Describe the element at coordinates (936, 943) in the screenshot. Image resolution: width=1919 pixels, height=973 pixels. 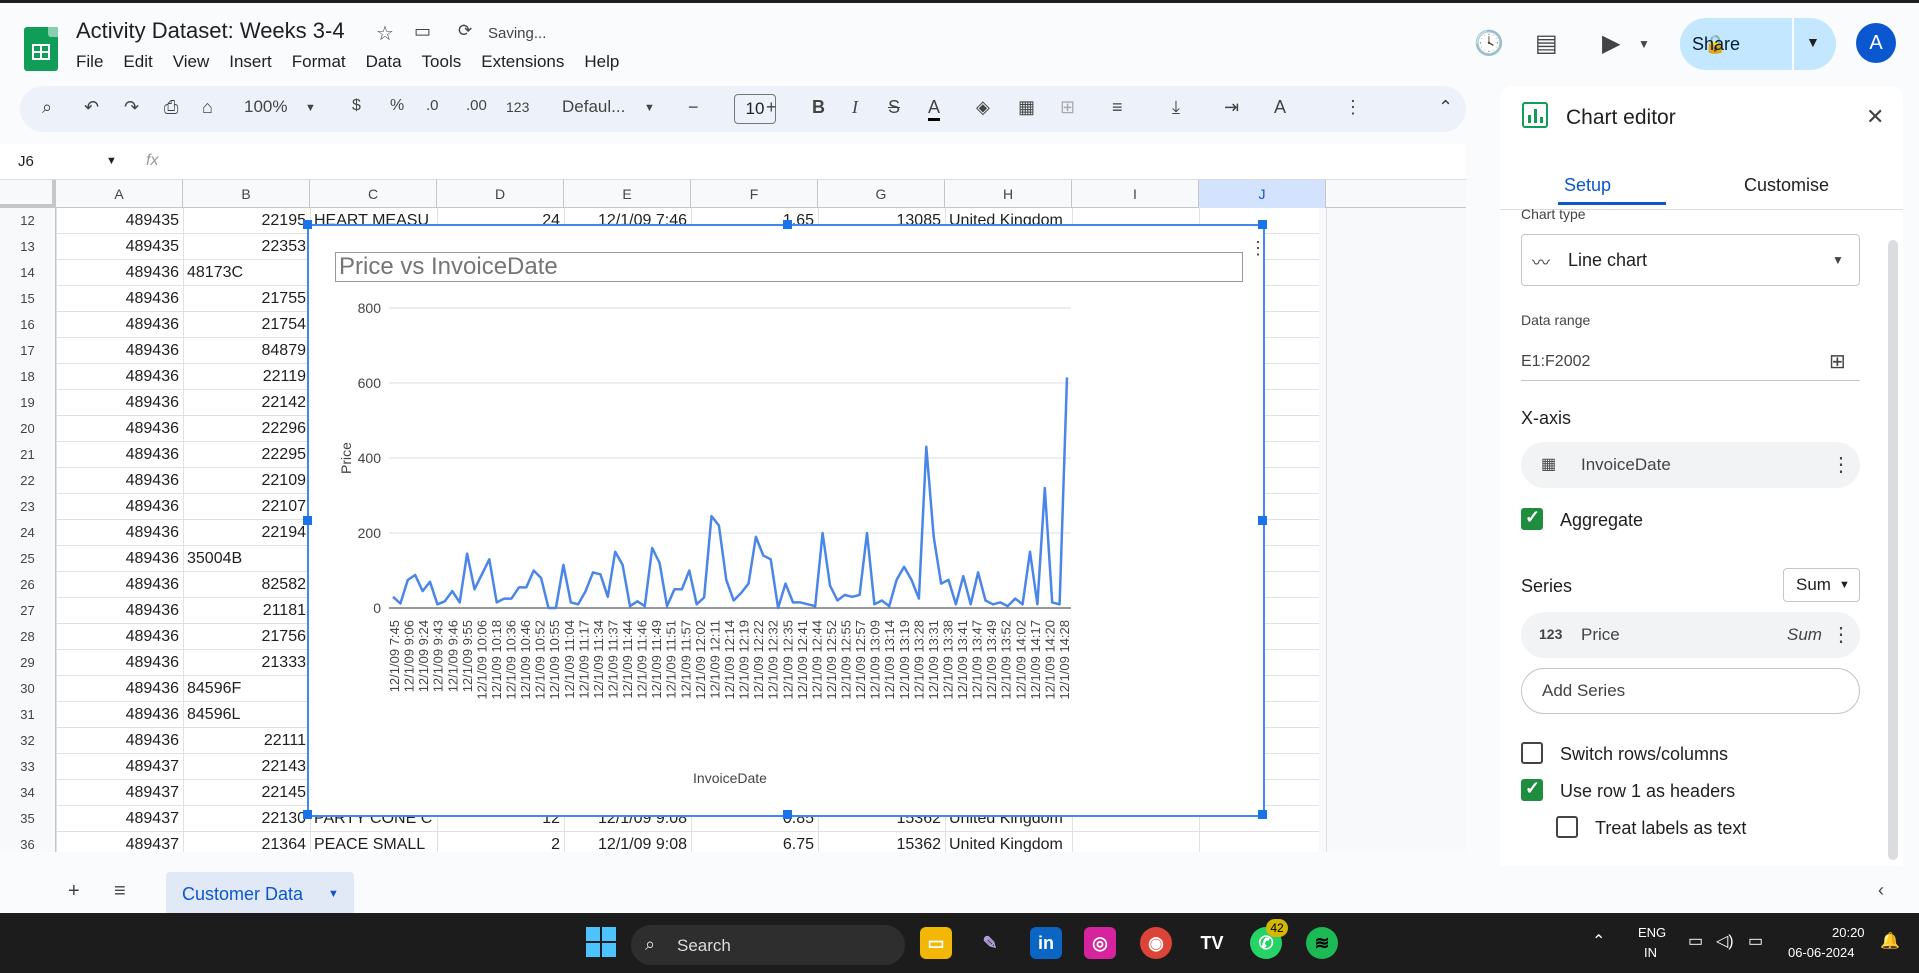
I see `file-explorer-icon: ▭` at that location.